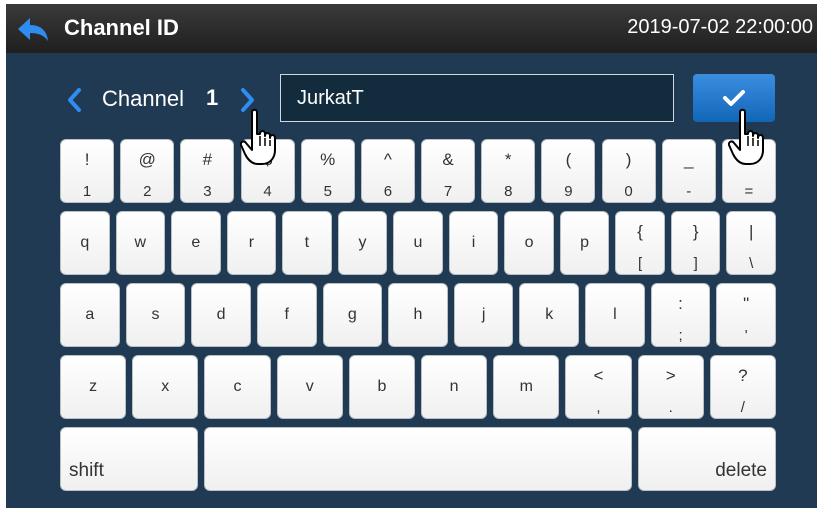  What do you see at coordinates (640, 231) in the screenshot?
I see `key-shift-char: {` at bounding box center [640, 231].